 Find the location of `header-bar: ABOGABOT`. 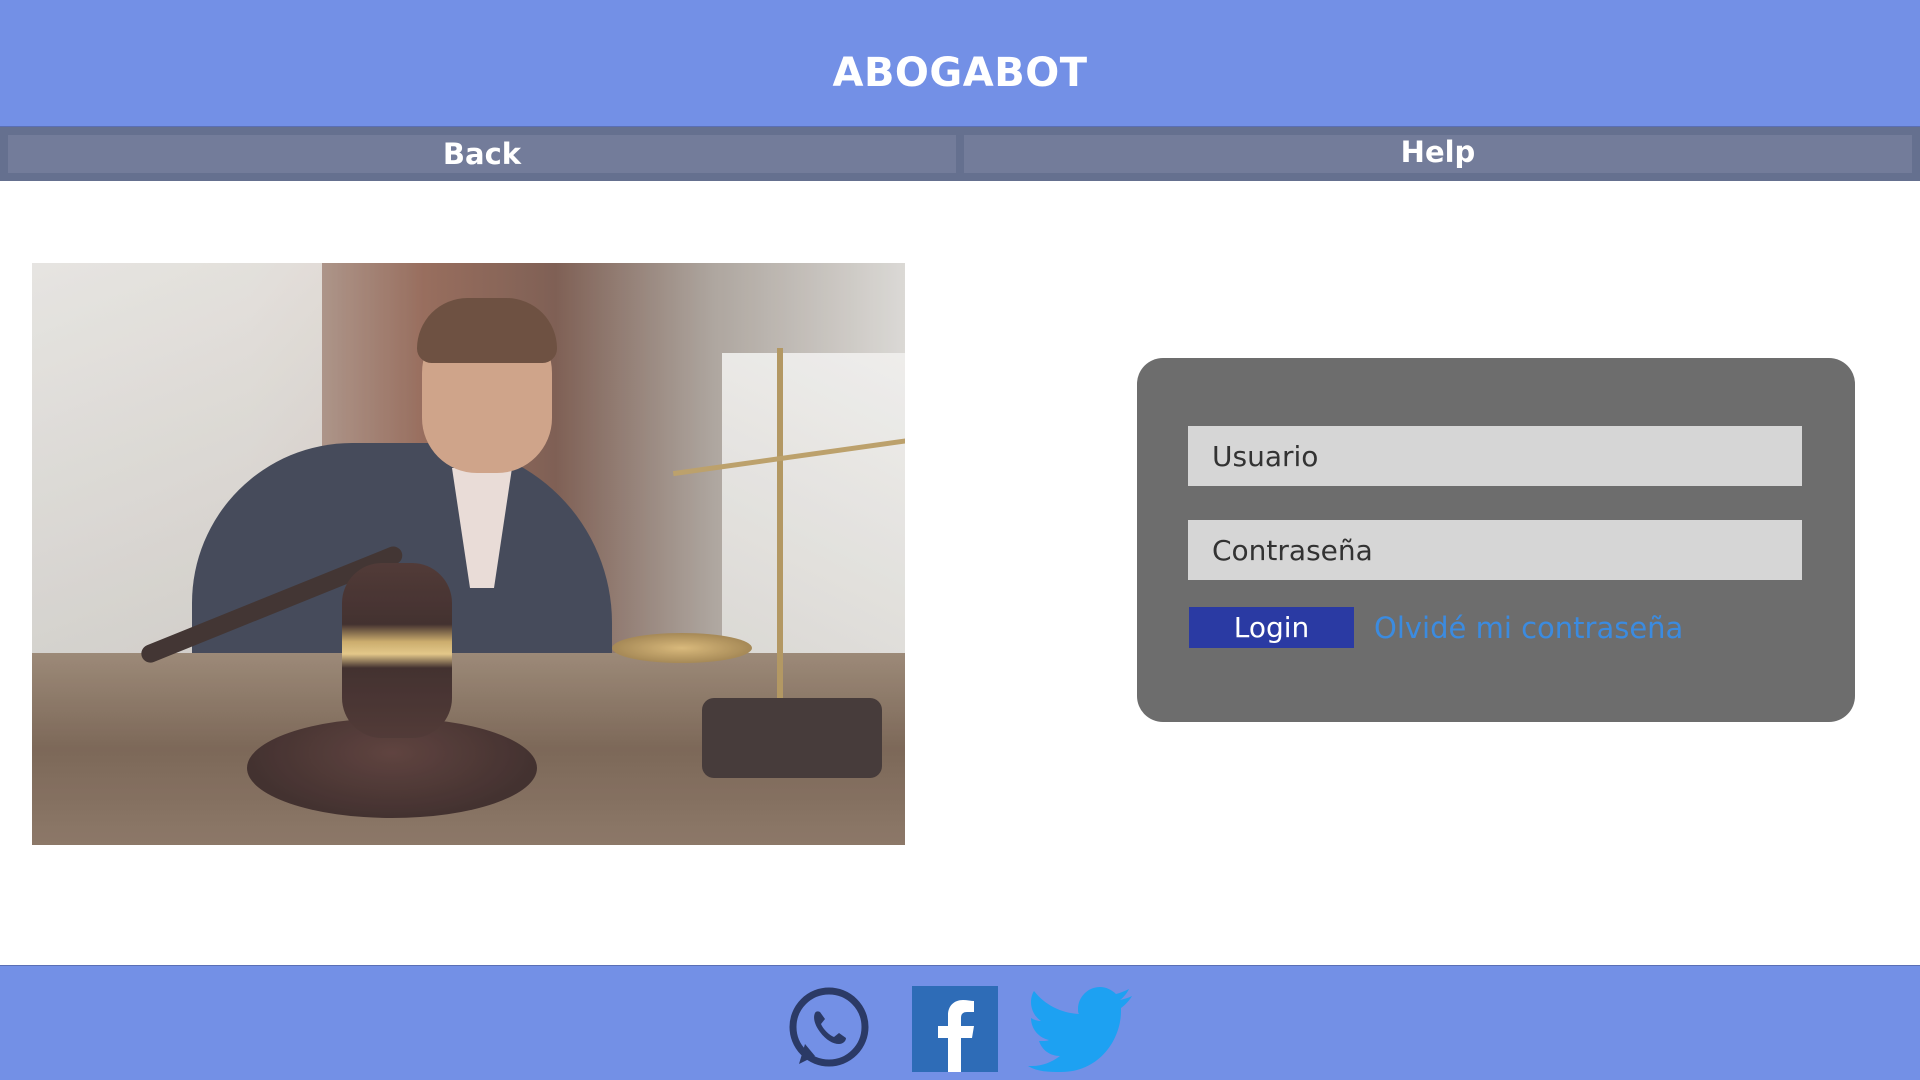

header-bar: ABOGABOT is located at coordinates (960, 63).